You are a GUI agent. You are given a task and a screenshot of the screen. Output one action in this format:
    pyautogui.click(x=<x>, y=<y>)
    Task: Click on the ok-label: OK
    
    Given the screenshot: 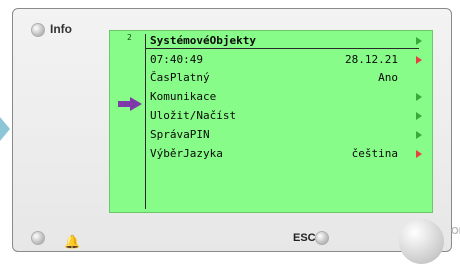 What is the action you would take?
    pyautogui.click(x=455, y=231)
    